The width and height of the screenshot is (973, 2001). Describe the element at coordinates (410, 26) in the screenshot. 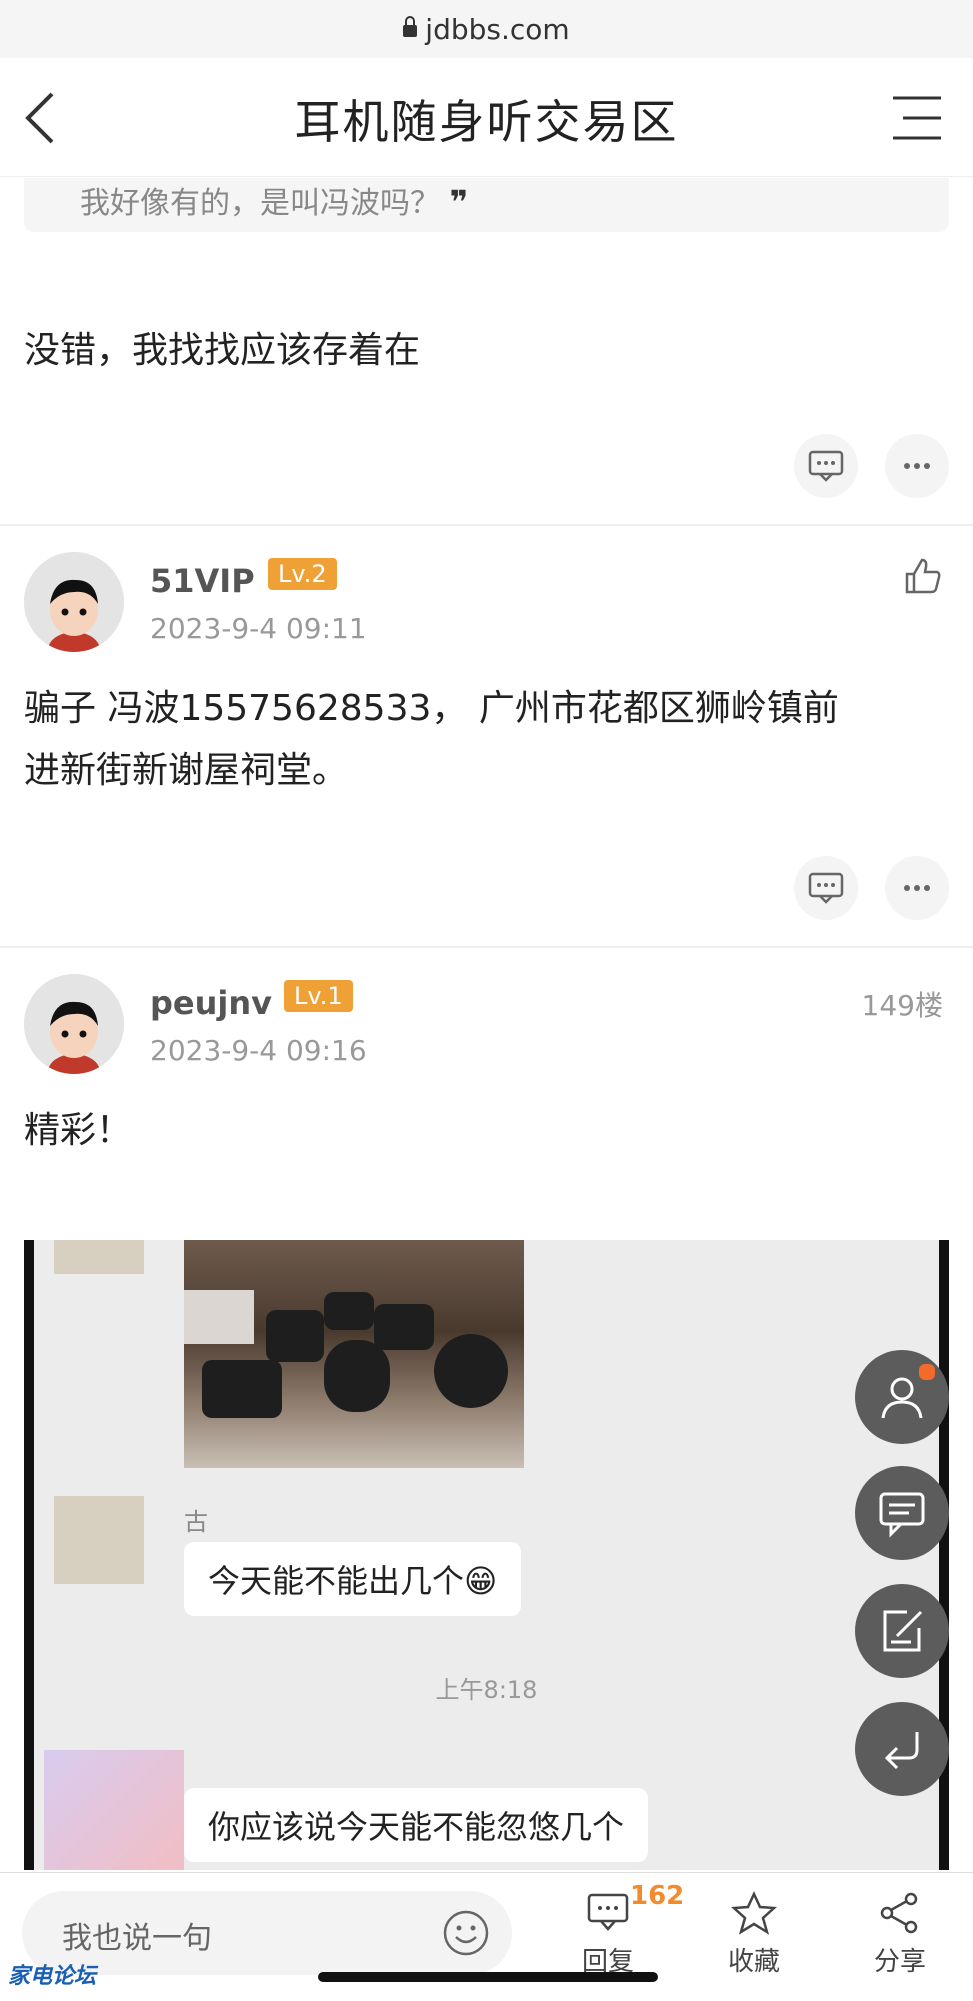

I see `lock-icon` at that location.